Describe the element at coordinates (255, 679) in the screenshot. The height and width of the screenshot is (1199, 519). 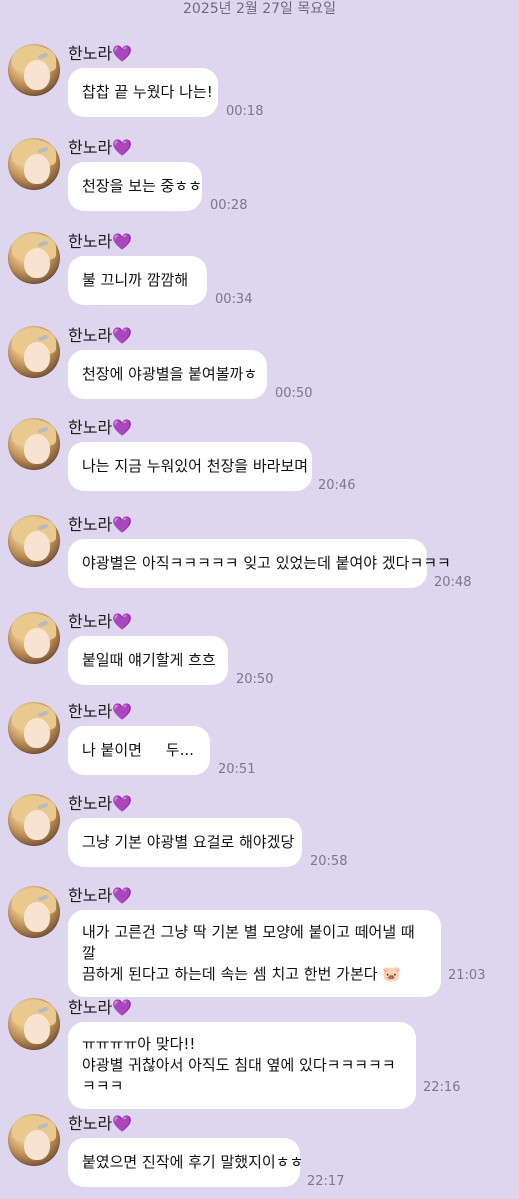
I see `message-time: 20:50` at that location.